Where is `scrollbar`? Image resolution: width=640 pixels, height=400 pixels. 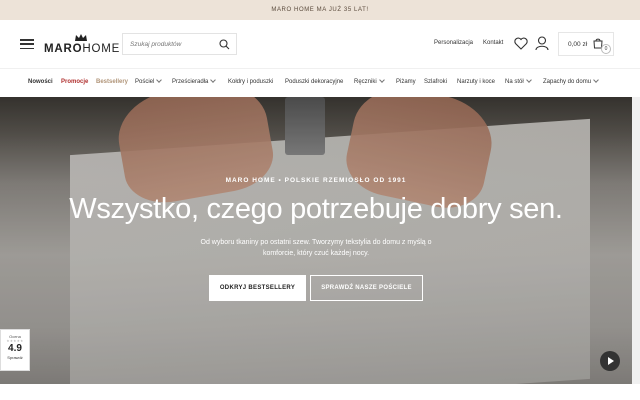 scrollbar is located at coordinates (636, 240).